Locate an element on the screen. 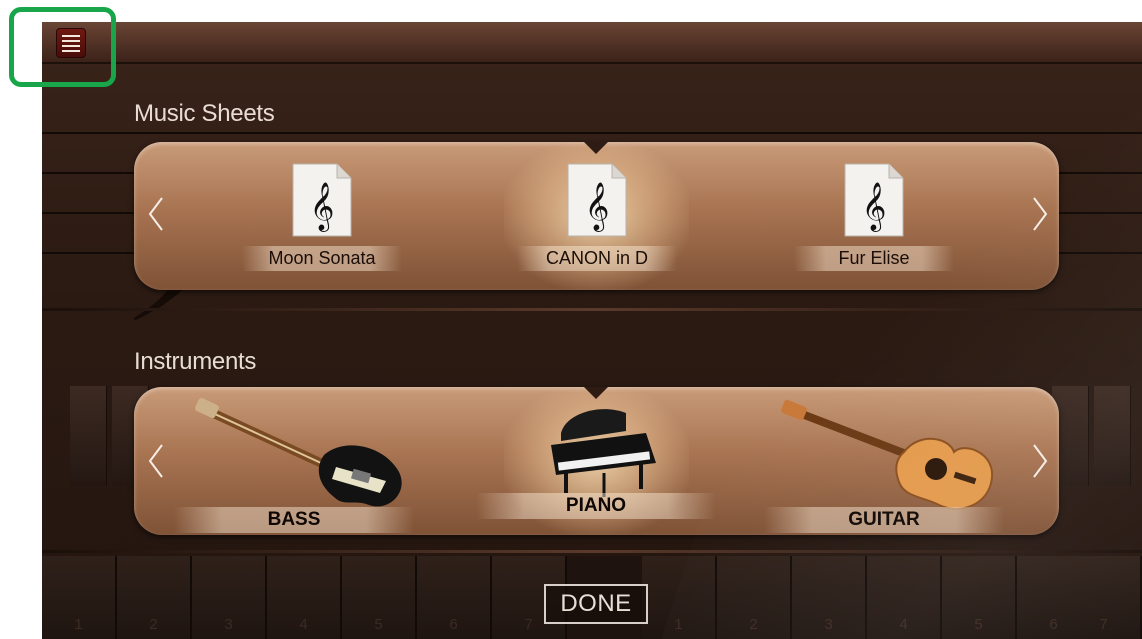 The width and height of the screenshot is (1142, 639). music-sheets-title: Music Sheets is located at coordinates (204, 113).